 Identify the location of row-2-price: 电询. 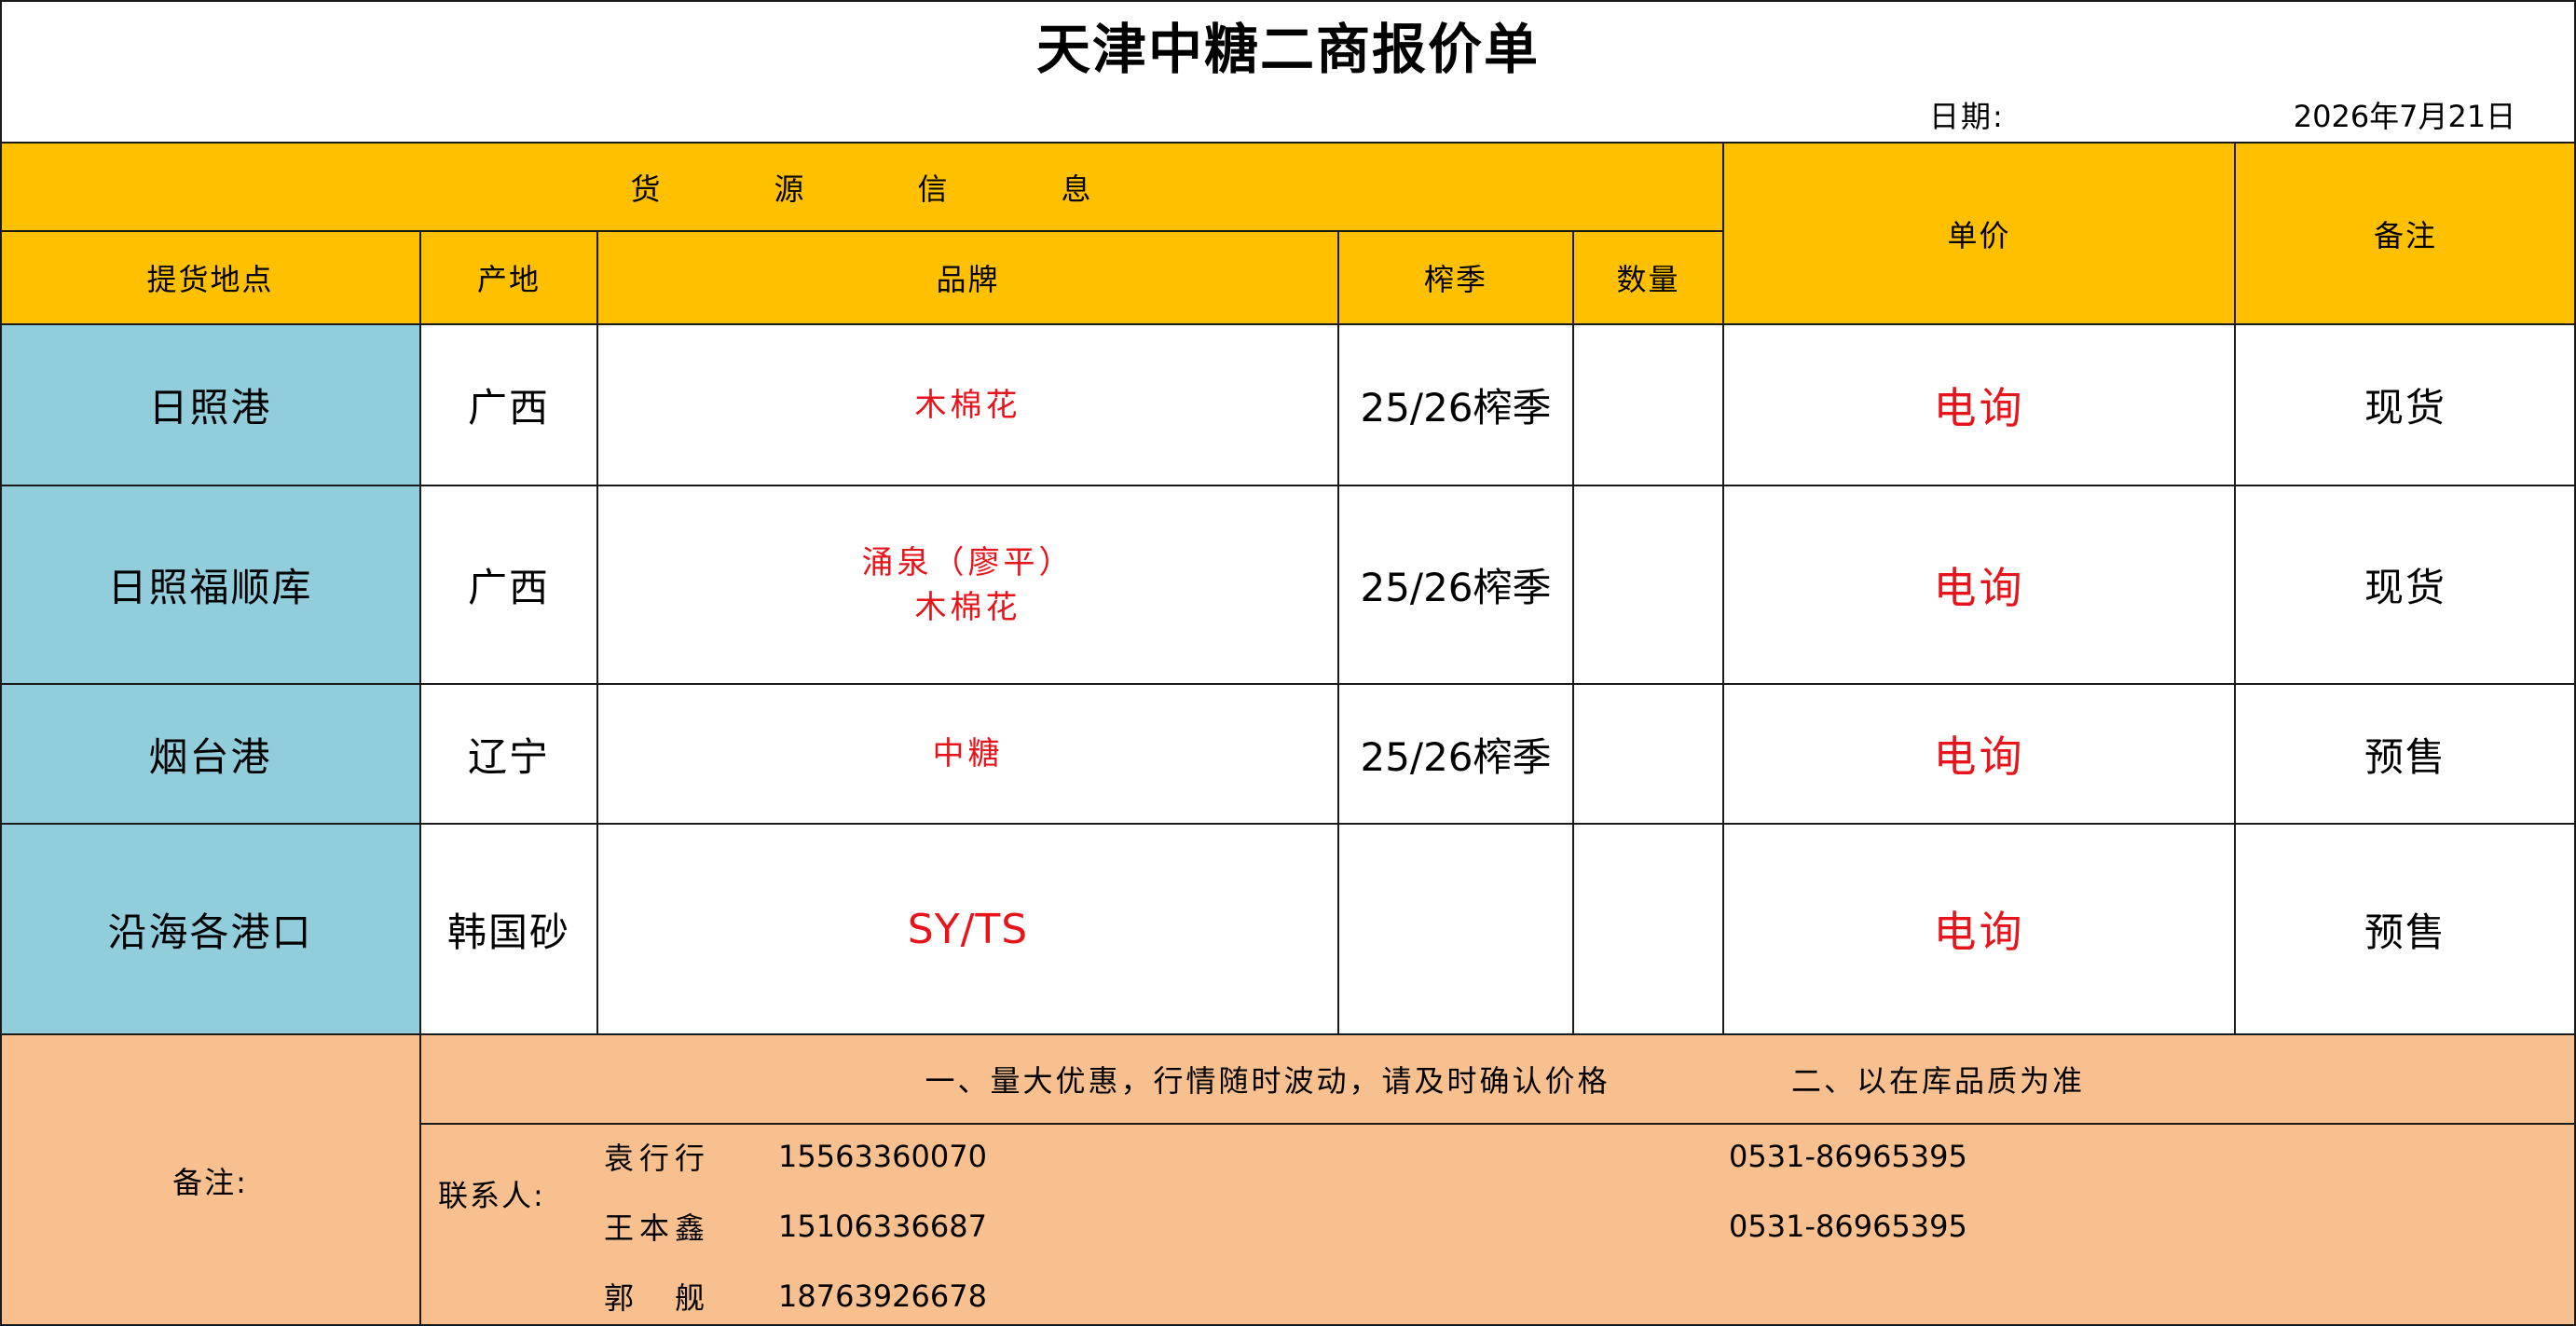
(1979, 587).